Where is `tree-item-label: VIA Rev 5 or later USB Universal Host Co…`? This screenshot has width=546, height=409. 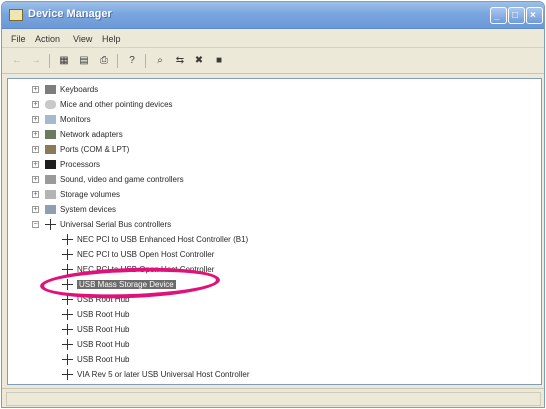
tree-item-label: VIA Rev 5 or later USB Universal Host Co… is located at coordinates (163, 374).